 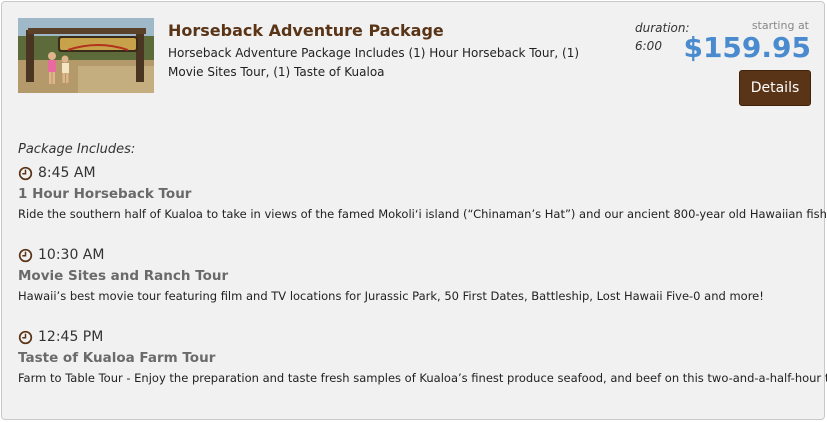 I want to click on item-title: 1 Hour Horseback Tour, so click(x=105, y=194).